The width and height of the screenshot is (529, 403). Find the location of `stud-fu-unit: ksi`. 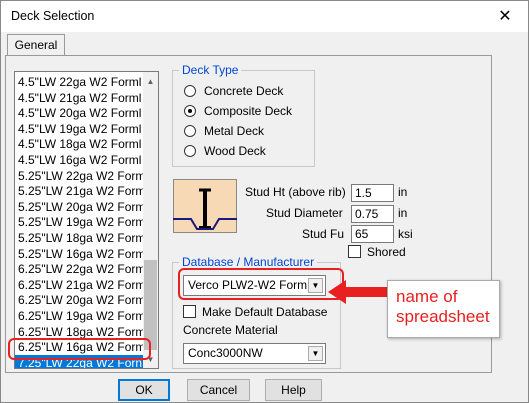

stud-fu-unit: ksi is located at coordinates (405, 234).